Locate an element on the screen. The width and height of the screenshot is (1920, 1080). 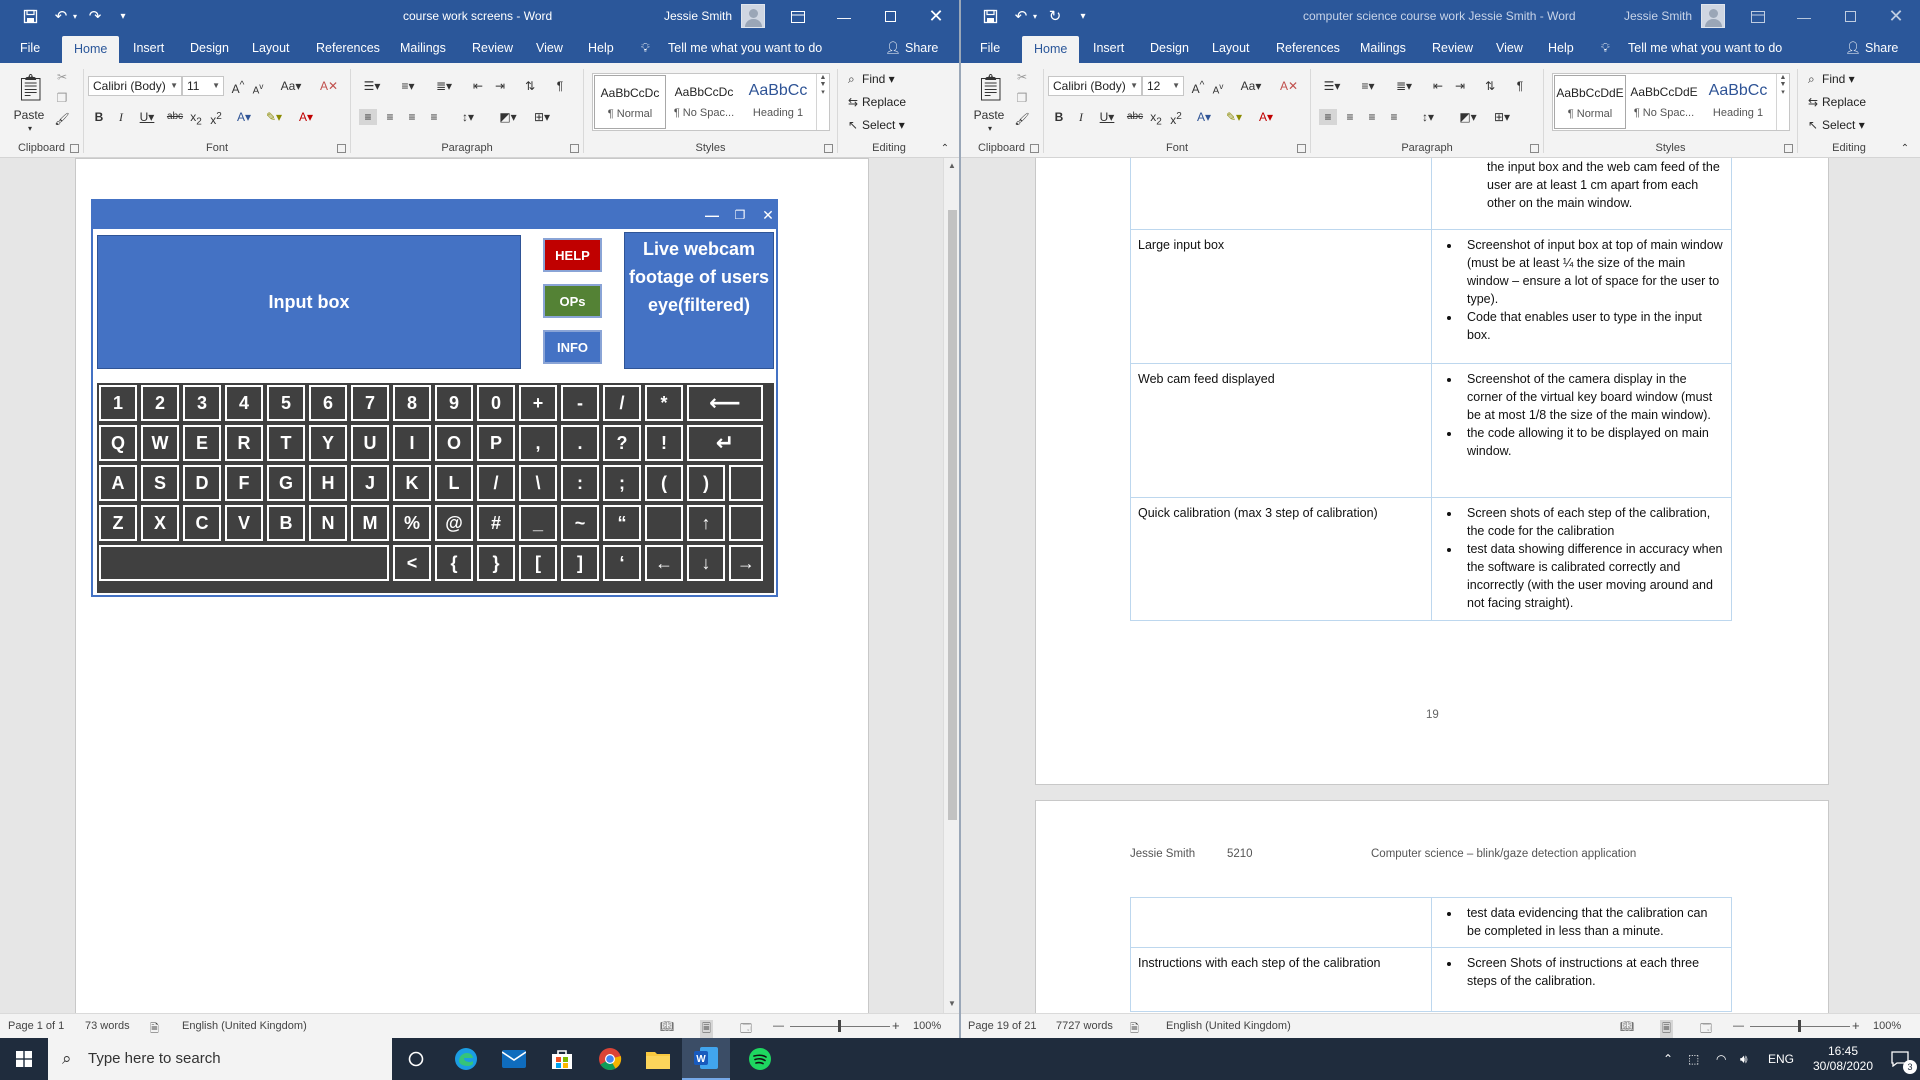
align-center-icon: ≡ is located at coordinates (390, 117).